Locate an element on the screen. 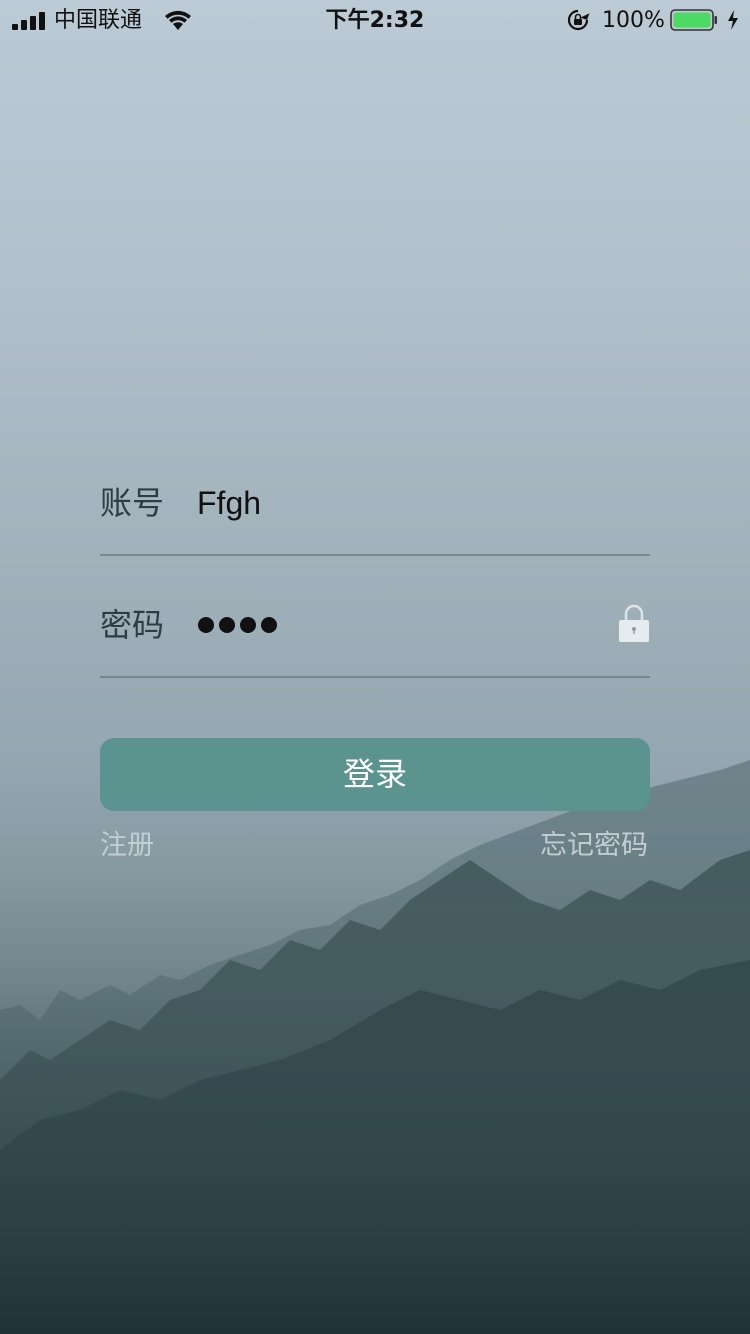  account-input: Ffgh is located at coordinates (229, 503).